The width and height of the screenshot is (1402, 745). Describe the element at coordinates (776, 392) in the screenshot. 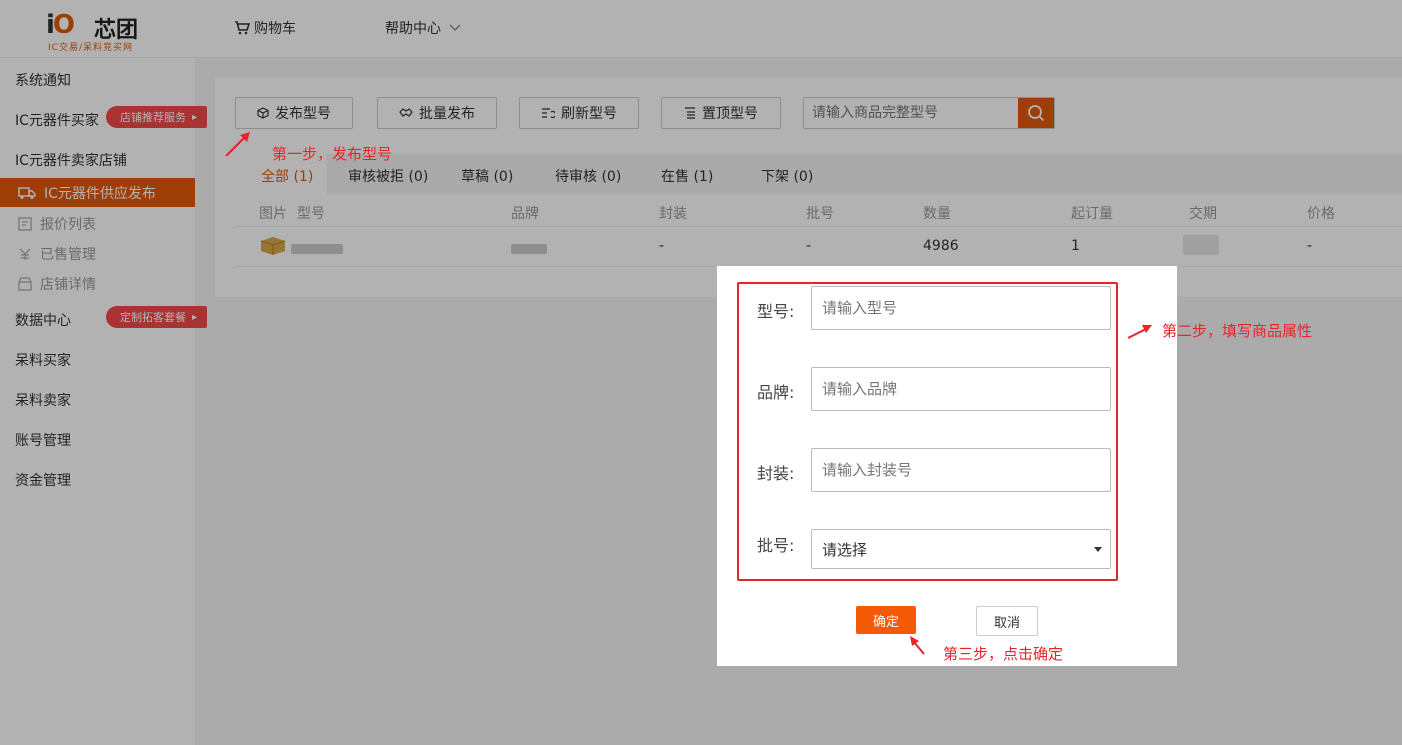

I see `brand-field-label: 品牌:` at that location.